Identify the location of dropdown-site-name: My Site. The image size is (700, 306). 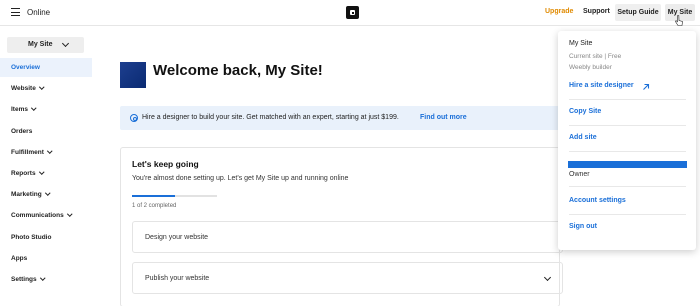
(581, 43).